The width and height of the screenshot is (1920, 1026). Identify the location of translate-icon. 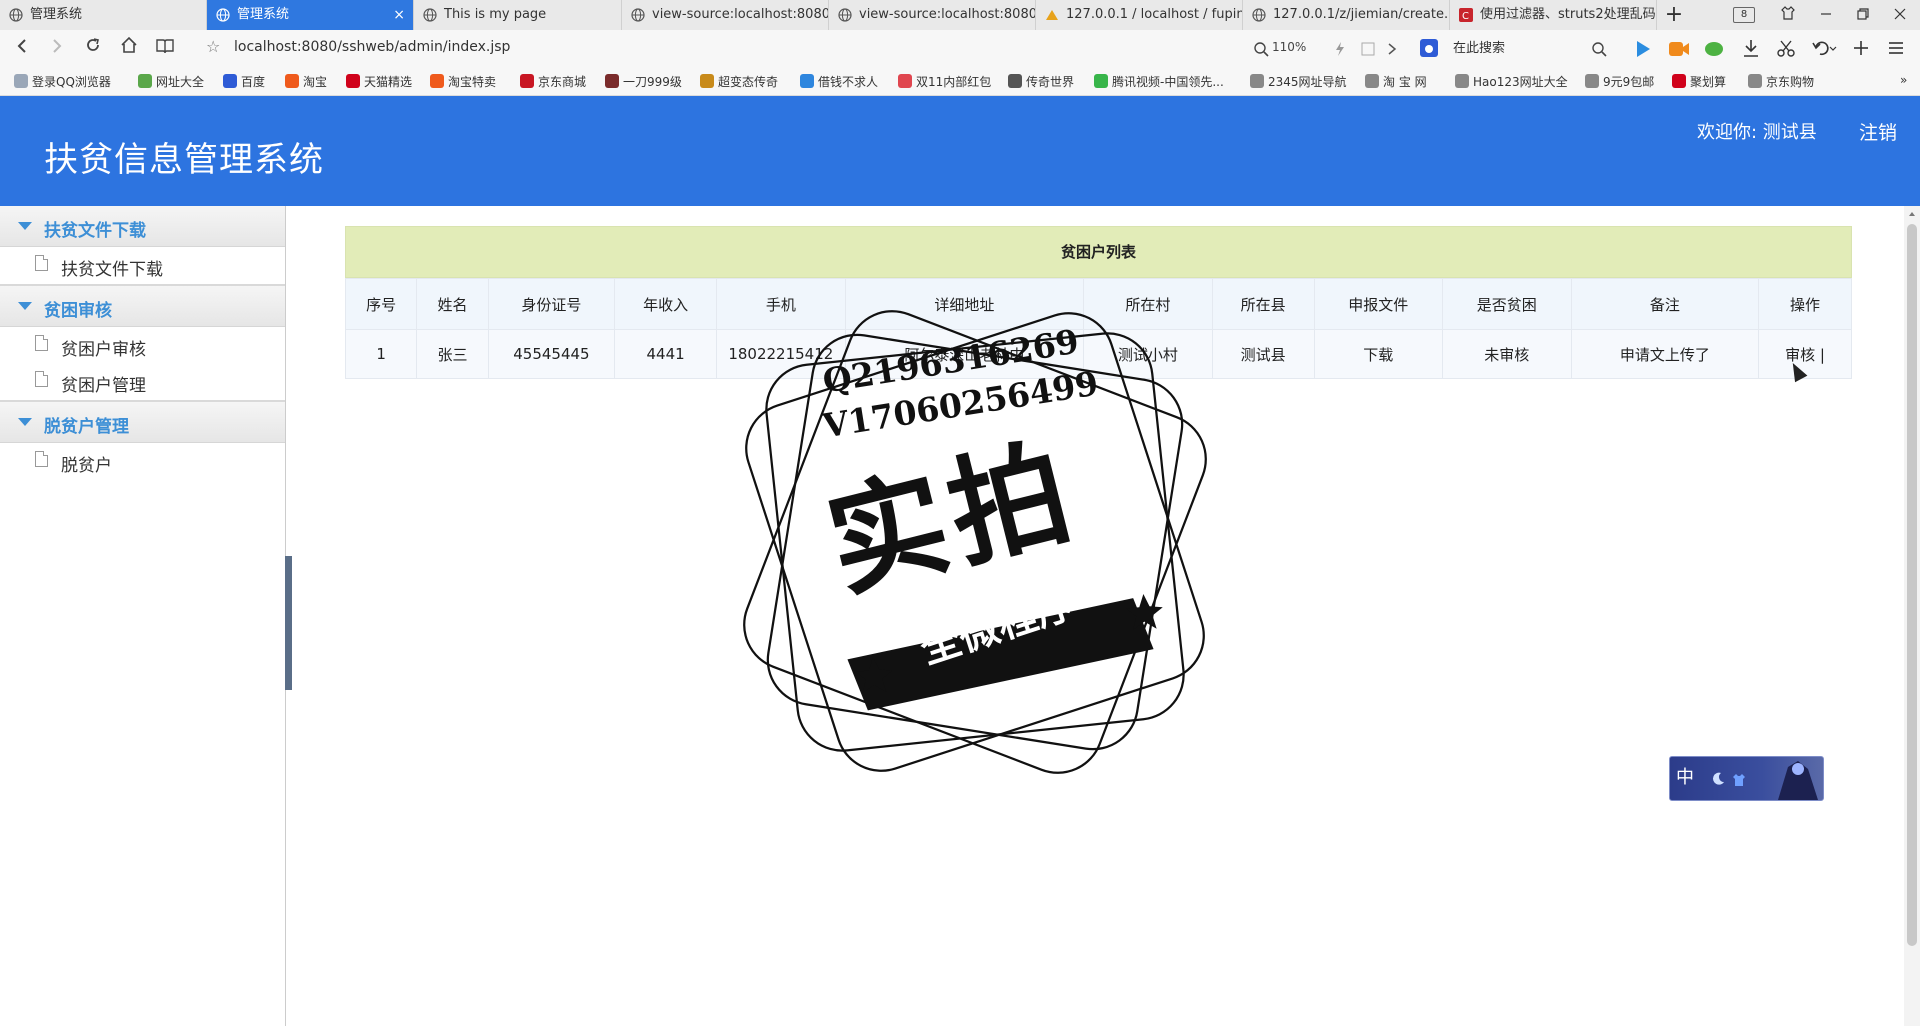
(1368, 49).